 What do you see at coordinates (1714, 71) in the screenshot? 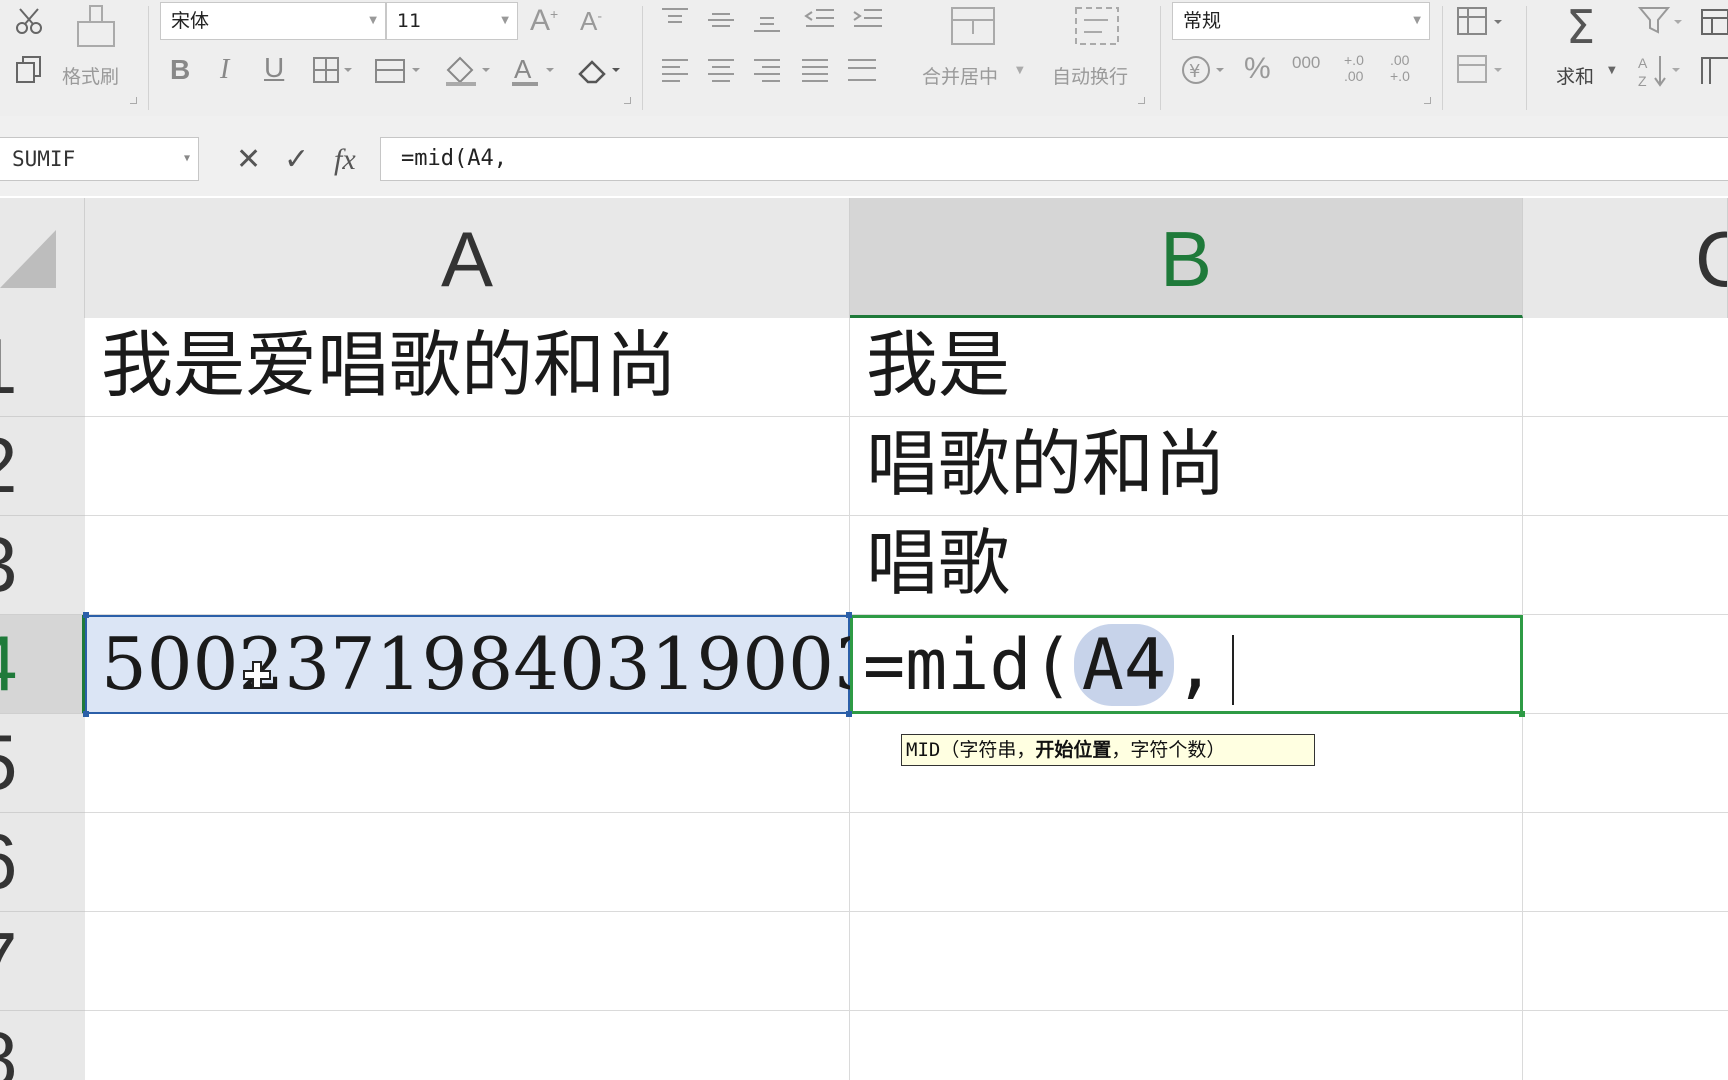
I see `freeze-panes-icon` at bounding box center [1714, 71].